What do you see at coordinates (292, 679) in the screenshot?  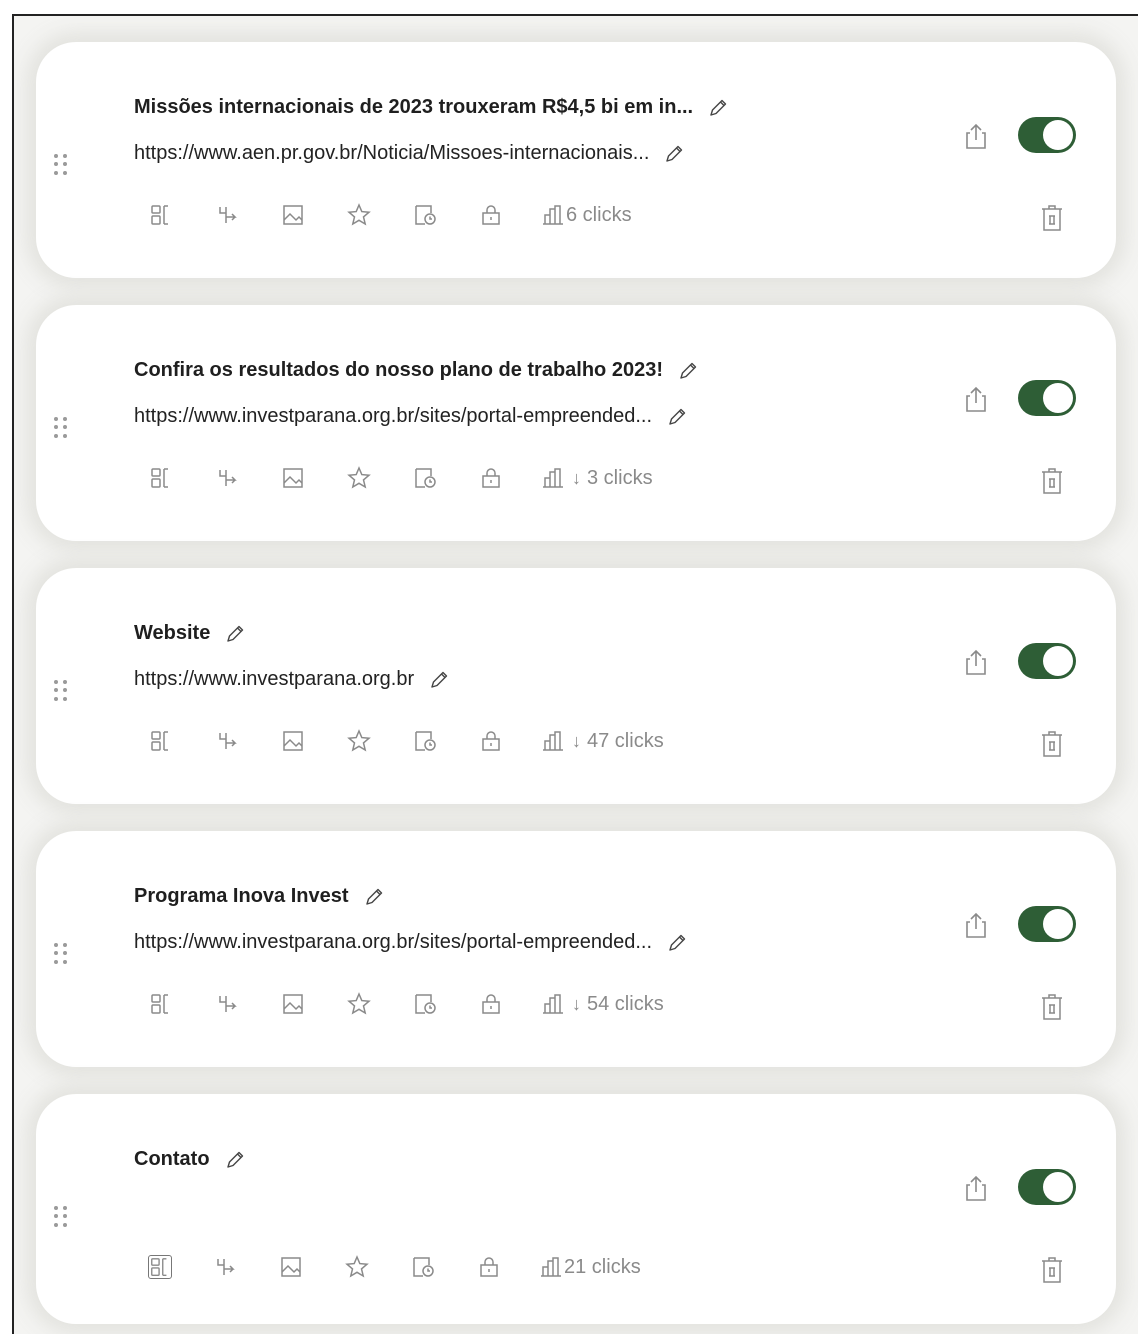 I see `link-url-row: https://www.investparana.org.br` at bounding box center [292, 679].